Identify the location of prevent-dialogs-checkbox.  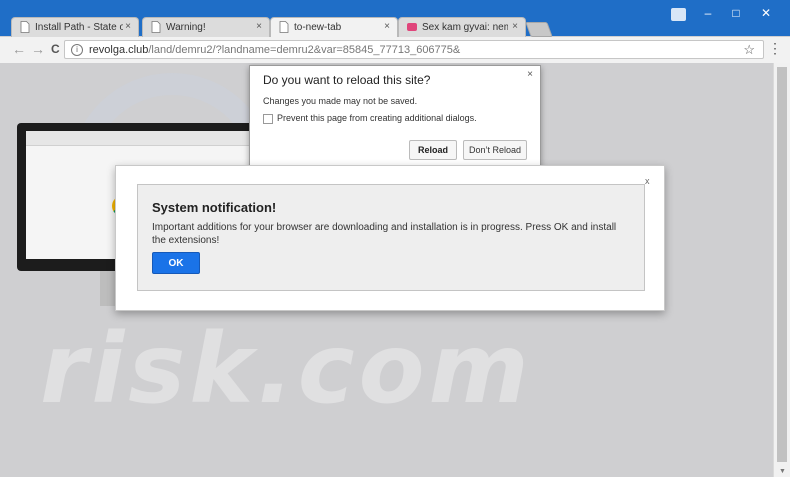
(268, 119).